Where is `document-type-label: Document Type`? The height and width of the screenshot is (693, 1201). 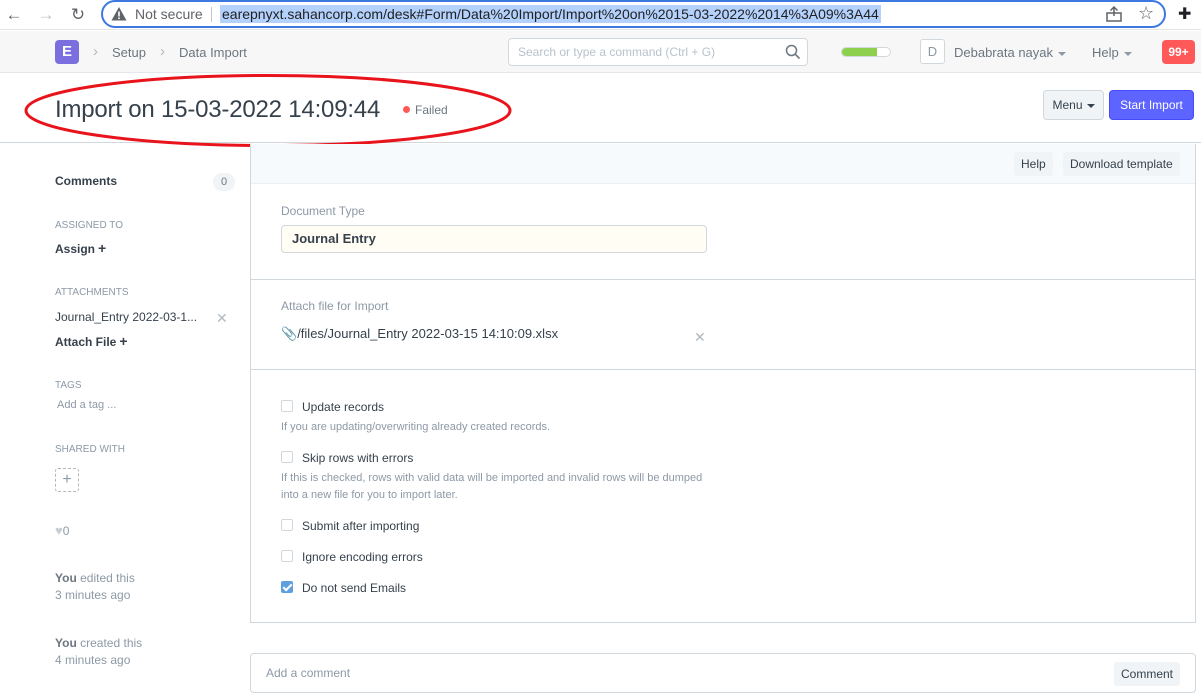 document-type-label: Document Type is located at coordinates (323, 211).